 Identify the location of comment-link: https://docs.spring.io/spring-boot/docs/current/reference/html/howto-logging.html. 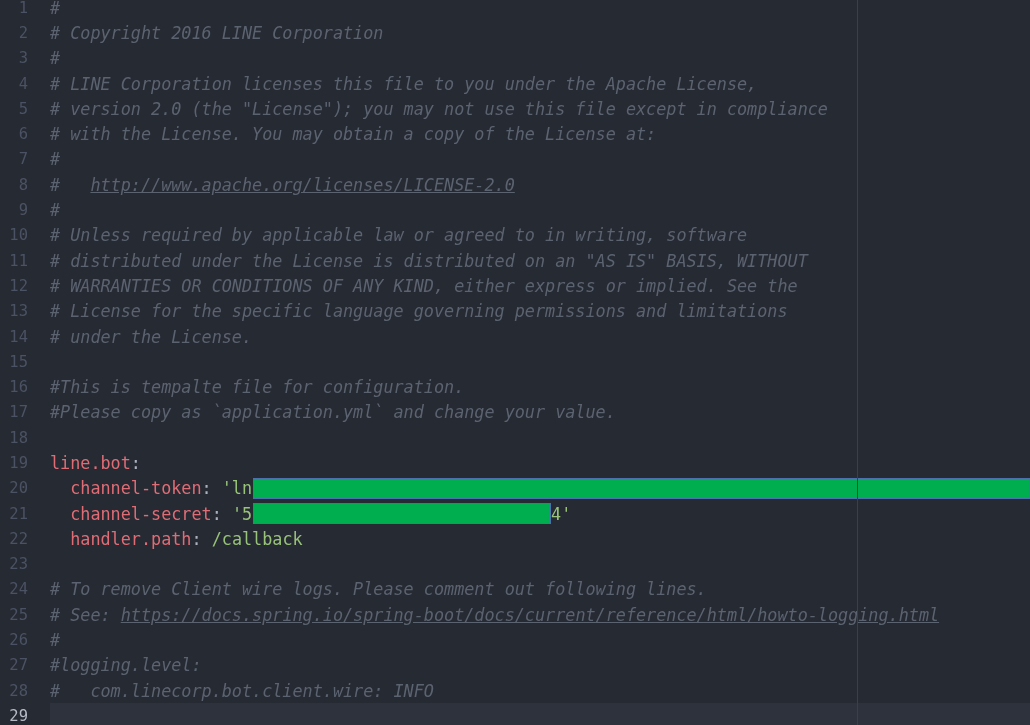
(530, 614).